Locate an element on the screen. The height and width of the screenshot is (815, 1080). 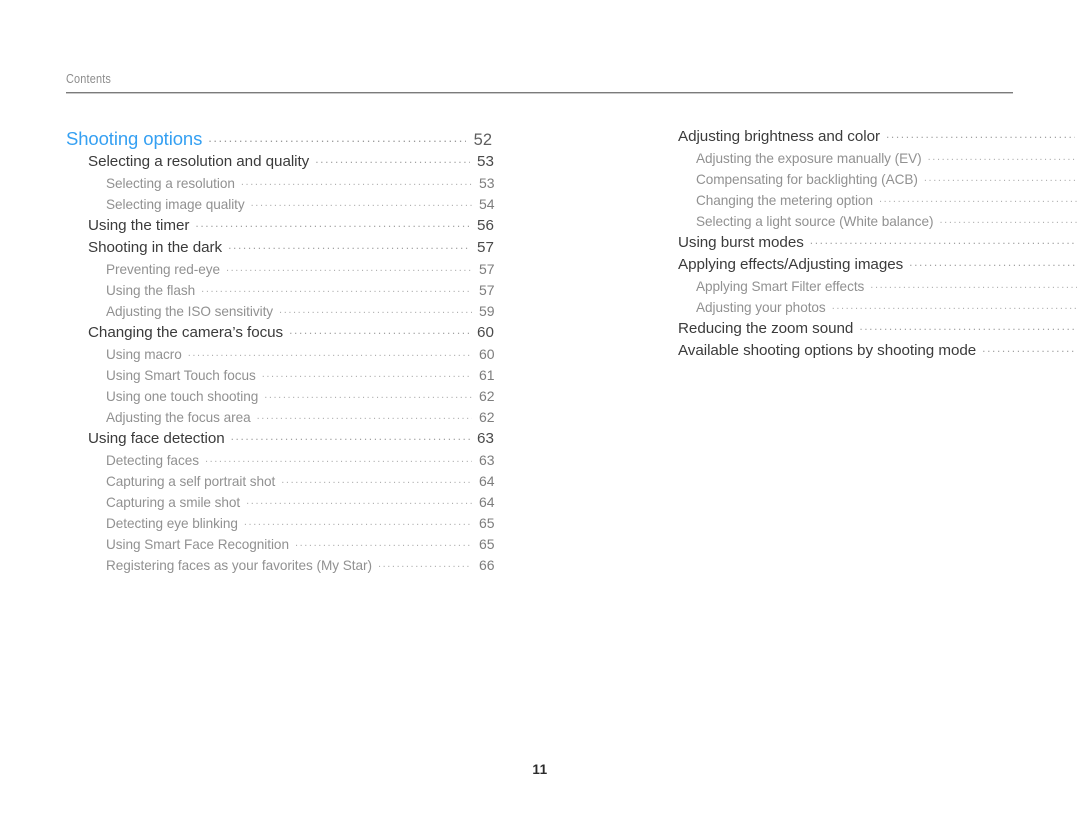
toc-entry-page-number: 60 is located at coordinates (487, 354).